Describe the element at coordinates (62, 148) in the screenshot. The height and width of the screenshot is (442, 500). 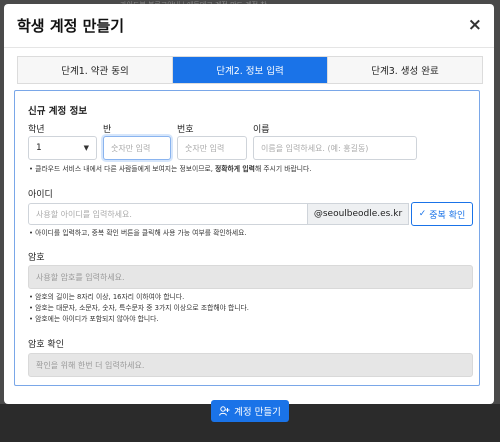
I see `grade-select: 1 ▼` at that location.